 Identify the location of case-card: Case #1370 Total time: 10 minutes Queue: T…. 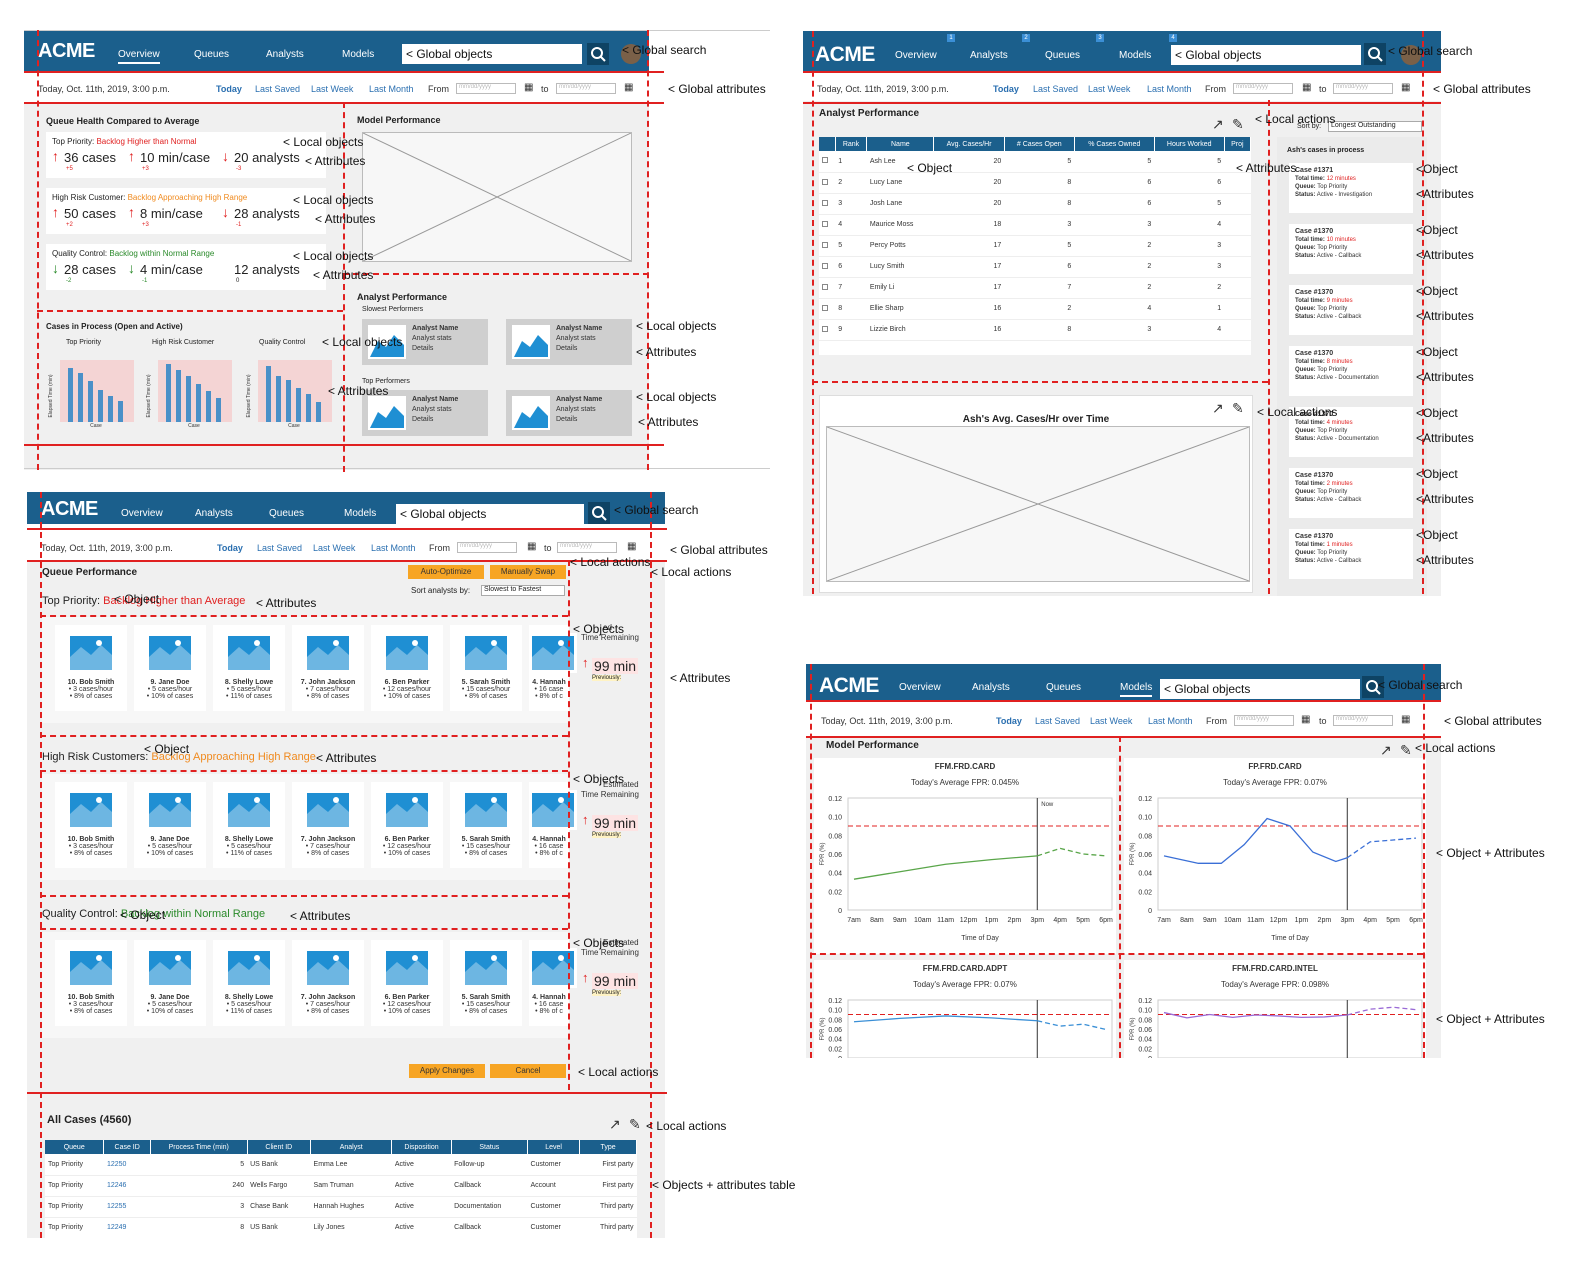
(1351, 249).